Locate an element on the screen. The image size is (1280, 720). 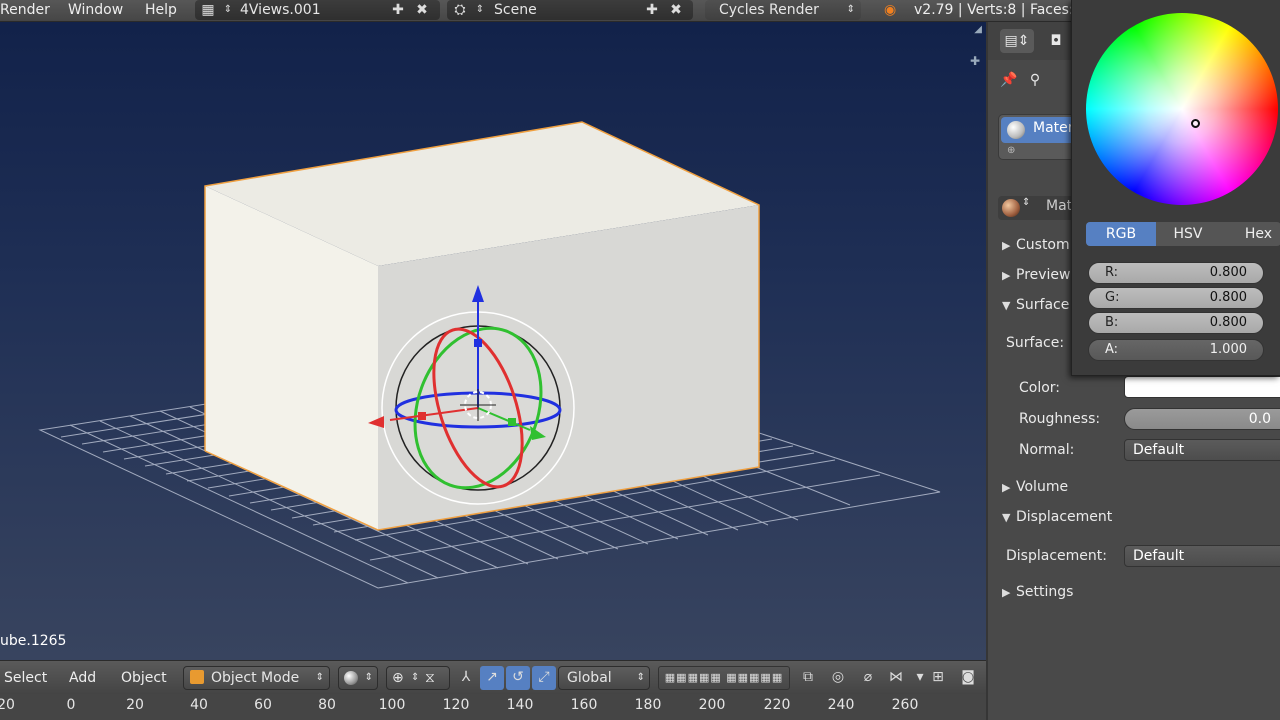
displacement-input: Default is located at coordinates (1202, 556).